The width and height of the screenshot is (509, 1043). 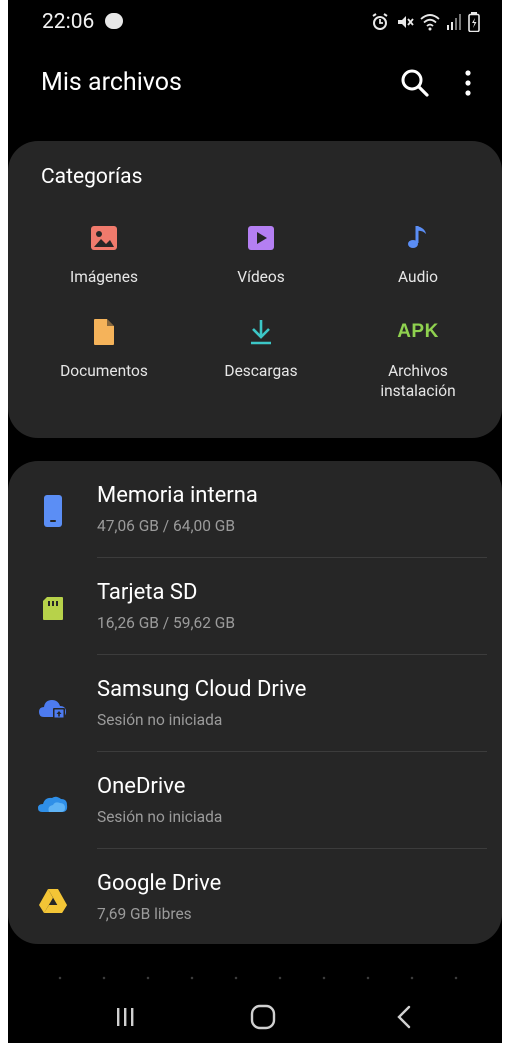 I want to click on recent-apps-icon, so click(x=125, y=1017).